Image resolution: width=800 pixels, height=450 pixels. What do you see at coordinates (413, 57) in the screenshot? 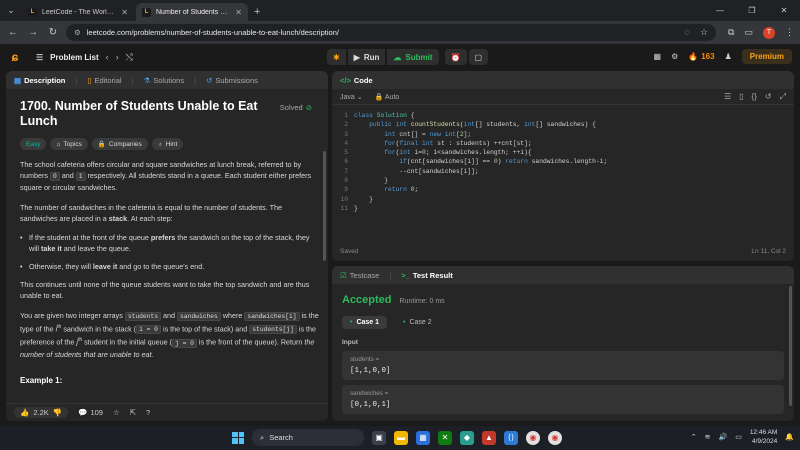
I see `submit-button: ☁ Submit` at bounding box center [413, 57].